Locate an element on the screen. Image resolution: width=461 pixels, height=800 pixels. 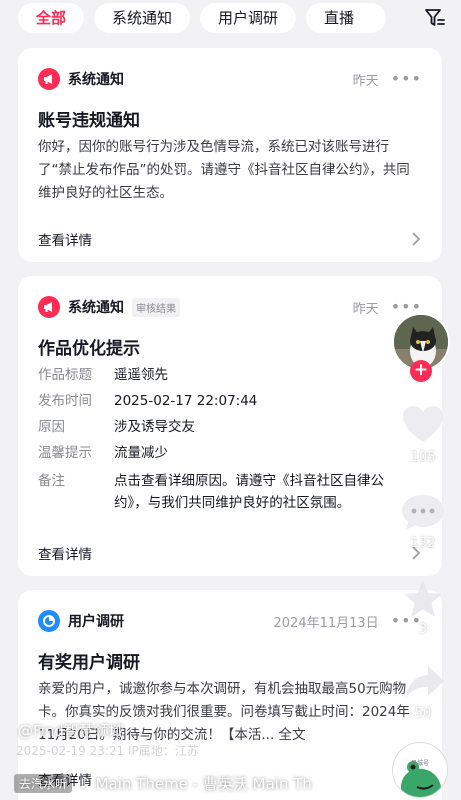
kv-publish-time: 发布时间 2025-02-17 22:07:44 is located at coordinates (148, 401).